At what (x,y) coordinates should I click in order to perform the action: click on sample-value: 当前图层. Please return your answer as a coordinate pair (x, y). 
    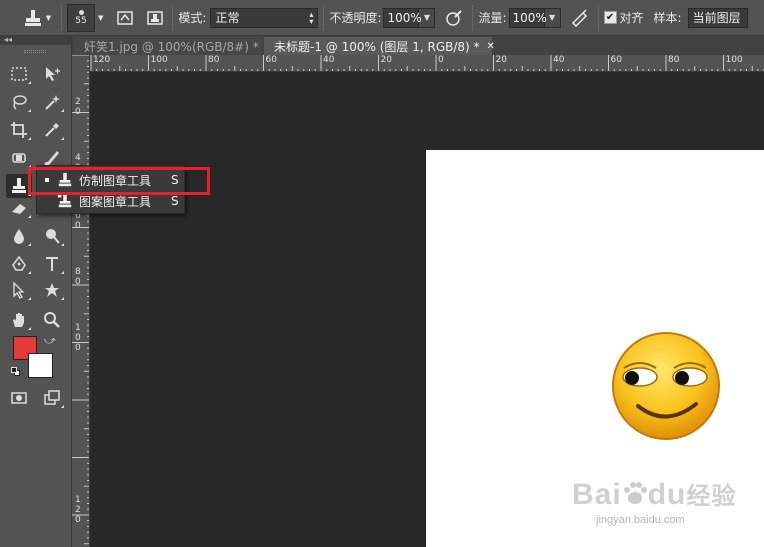
    Looking at the image, I should click on (716, 18).